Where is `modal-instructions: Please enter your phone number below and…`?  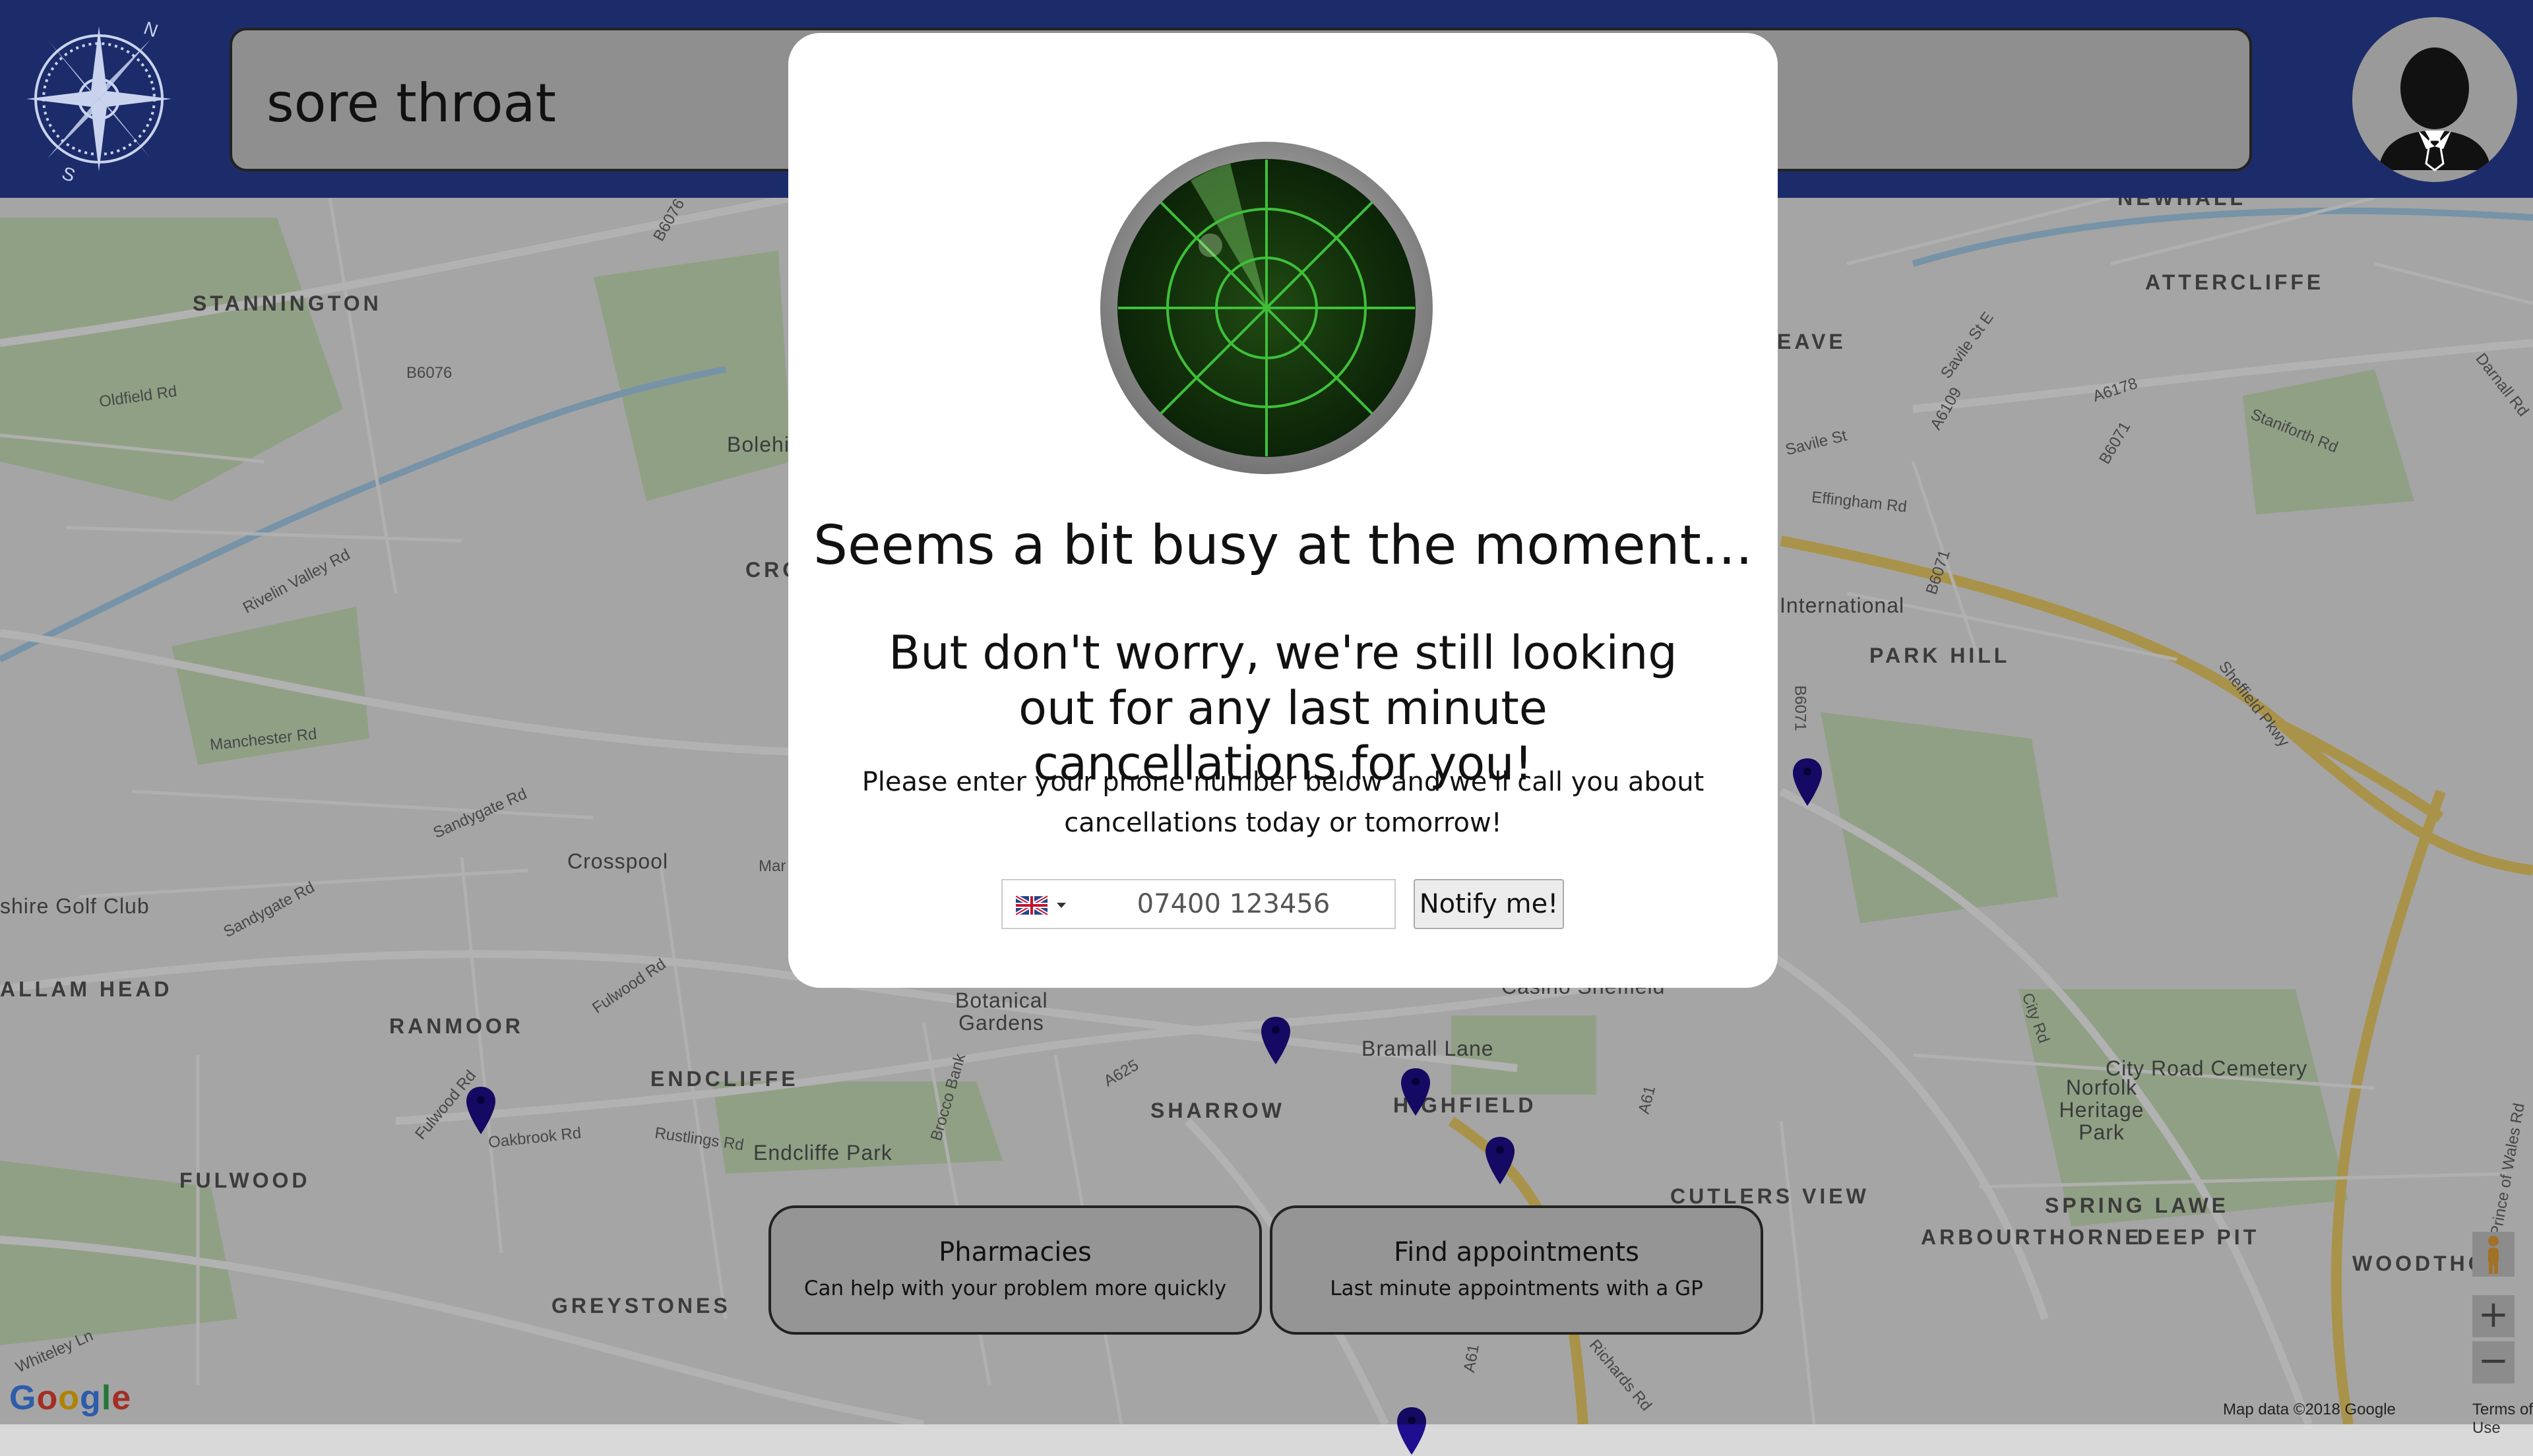
modal-instructions: Please enter your phone number below and… is located at coordinates (1282, 802).